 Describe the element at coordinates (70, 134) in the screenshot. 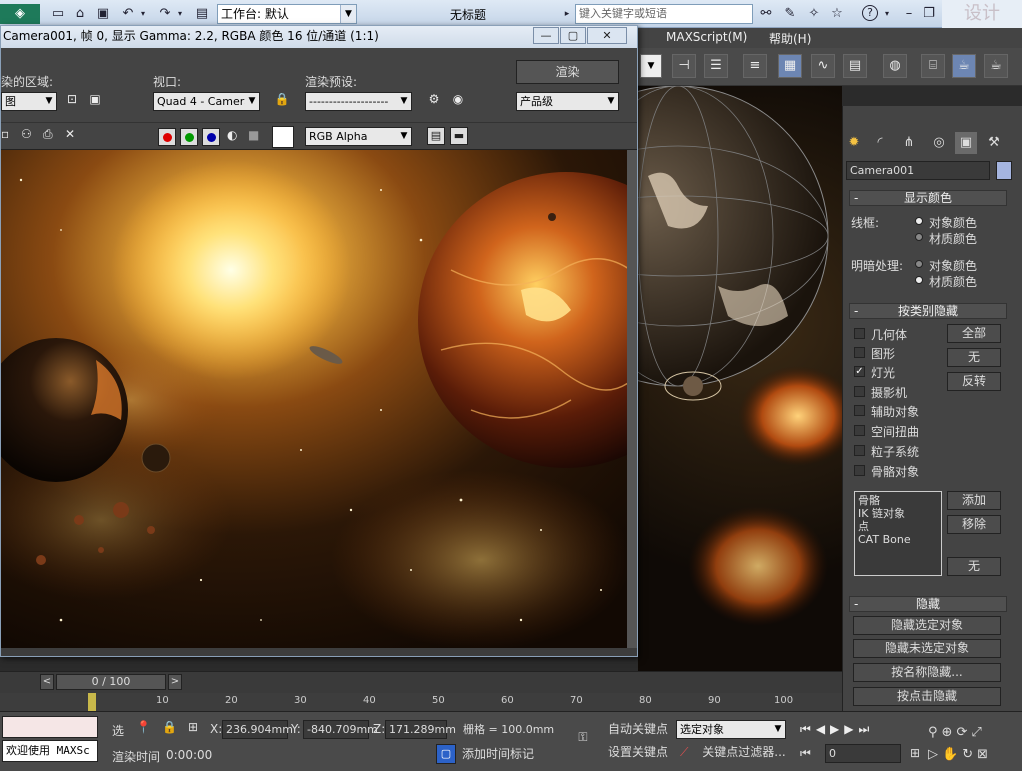

I see `clear-image-icon: ✕` at that location.